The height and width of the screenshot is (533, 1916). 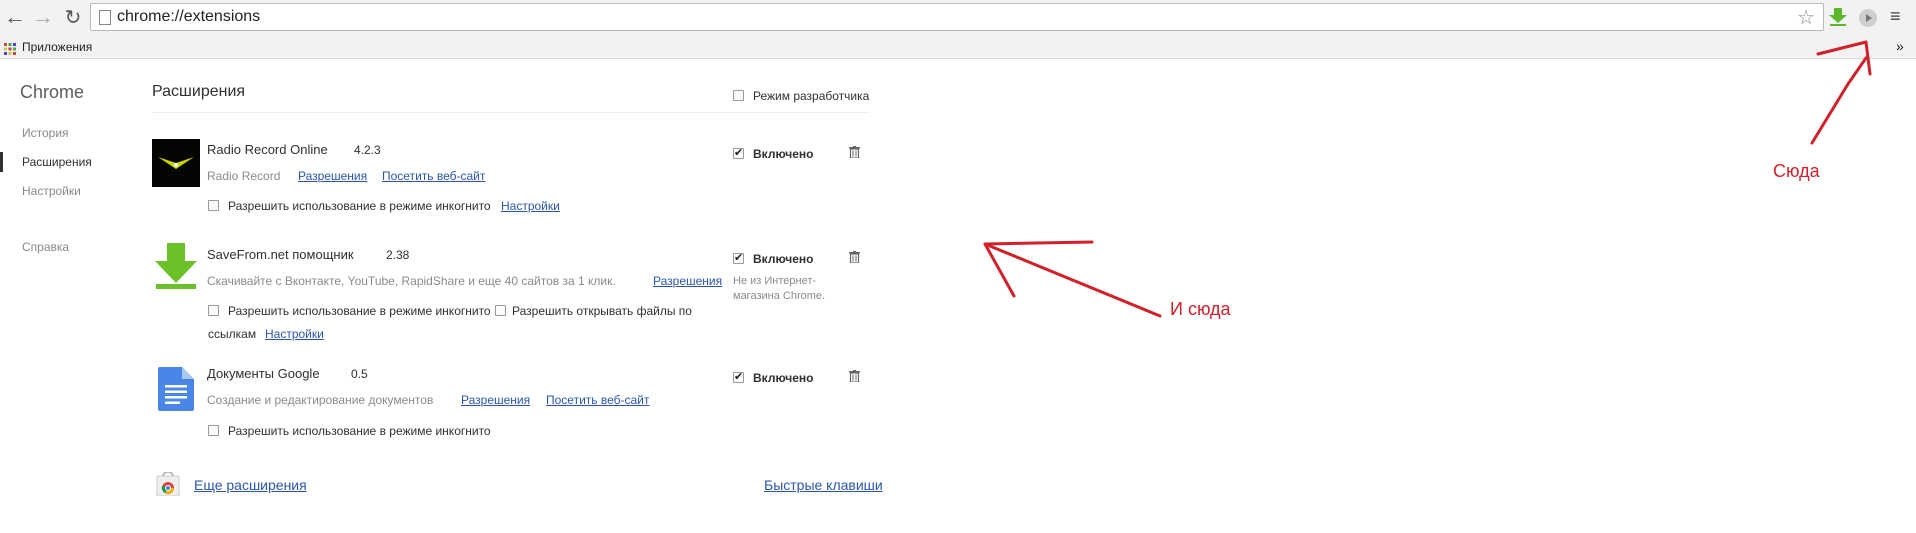 I want to click on arrowhead-toolbar, so click(x=1844, y=58).